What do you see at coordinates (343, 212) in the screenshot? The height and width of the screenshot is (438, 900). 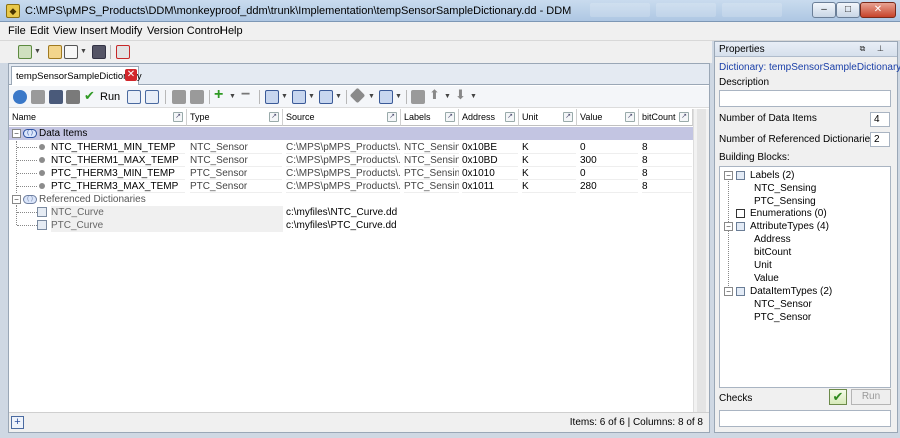 I see `cell-source: c:\myfiles\NTC_Curve.dd` at bounding box center [343, 212].